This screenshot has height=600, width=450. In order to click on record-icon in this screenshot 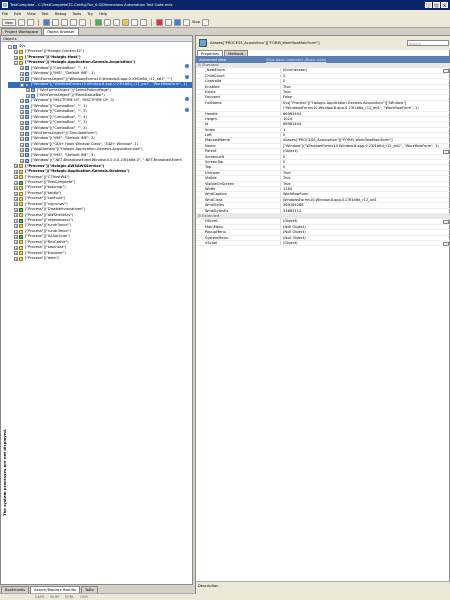, I will do `click(125, 22)`.